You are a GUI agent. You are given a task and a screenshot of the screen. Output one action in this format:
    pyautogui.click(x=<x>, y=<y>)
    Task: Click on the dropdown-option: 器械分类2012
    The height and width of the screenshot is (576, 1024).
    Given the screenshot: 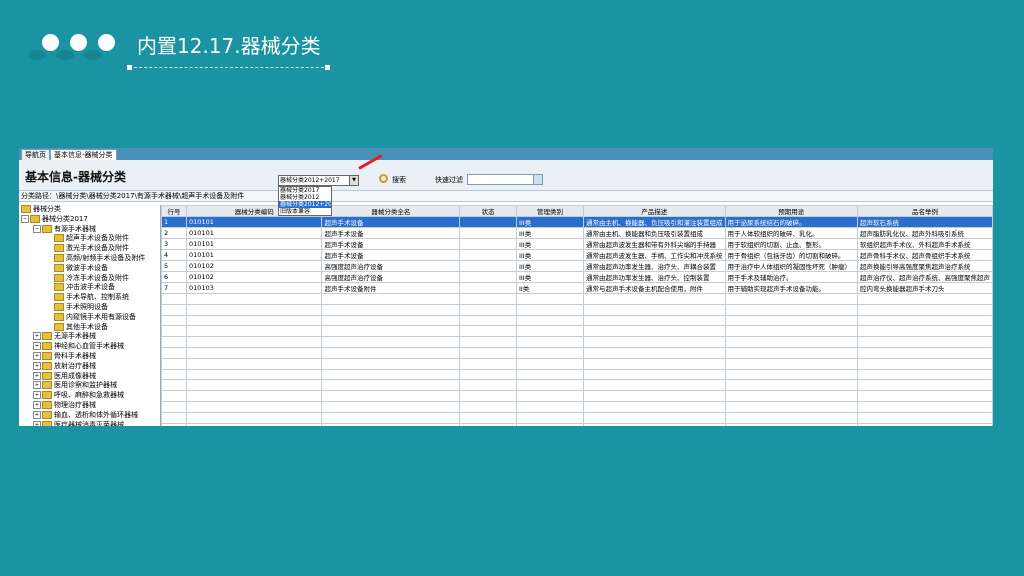 What is the action you would take?
    pyautogui.click(x=305, y=197)
    